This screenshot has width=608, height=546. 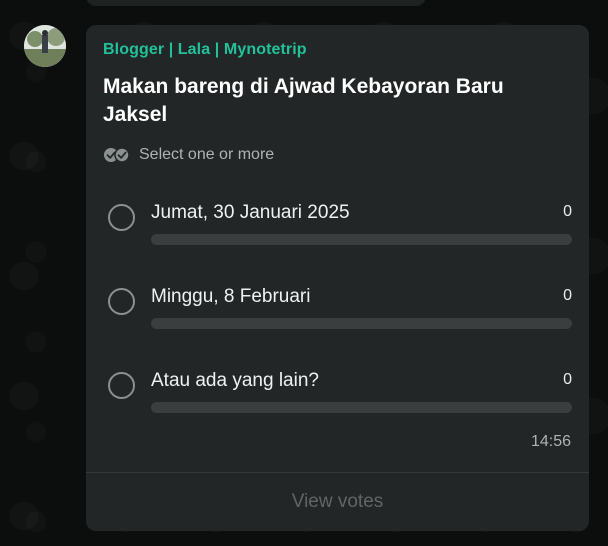 What do you see at coordinates (117, 155) in the screenshot?
I see `double-check-icon` at bounding box center [117, 155].